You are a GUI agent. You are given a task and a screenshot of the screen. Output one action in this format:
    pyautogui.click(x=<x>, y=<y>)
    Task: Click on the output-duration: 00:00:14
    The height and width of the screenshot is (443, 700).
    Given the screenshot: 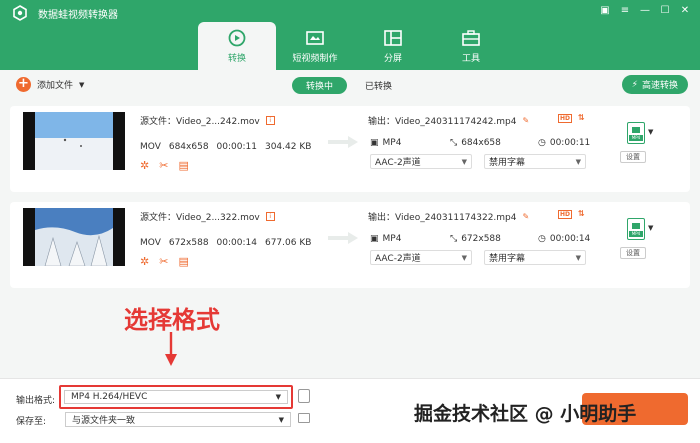 What is the action you would take?
    pyautogui.click(x=570, y=239)
    